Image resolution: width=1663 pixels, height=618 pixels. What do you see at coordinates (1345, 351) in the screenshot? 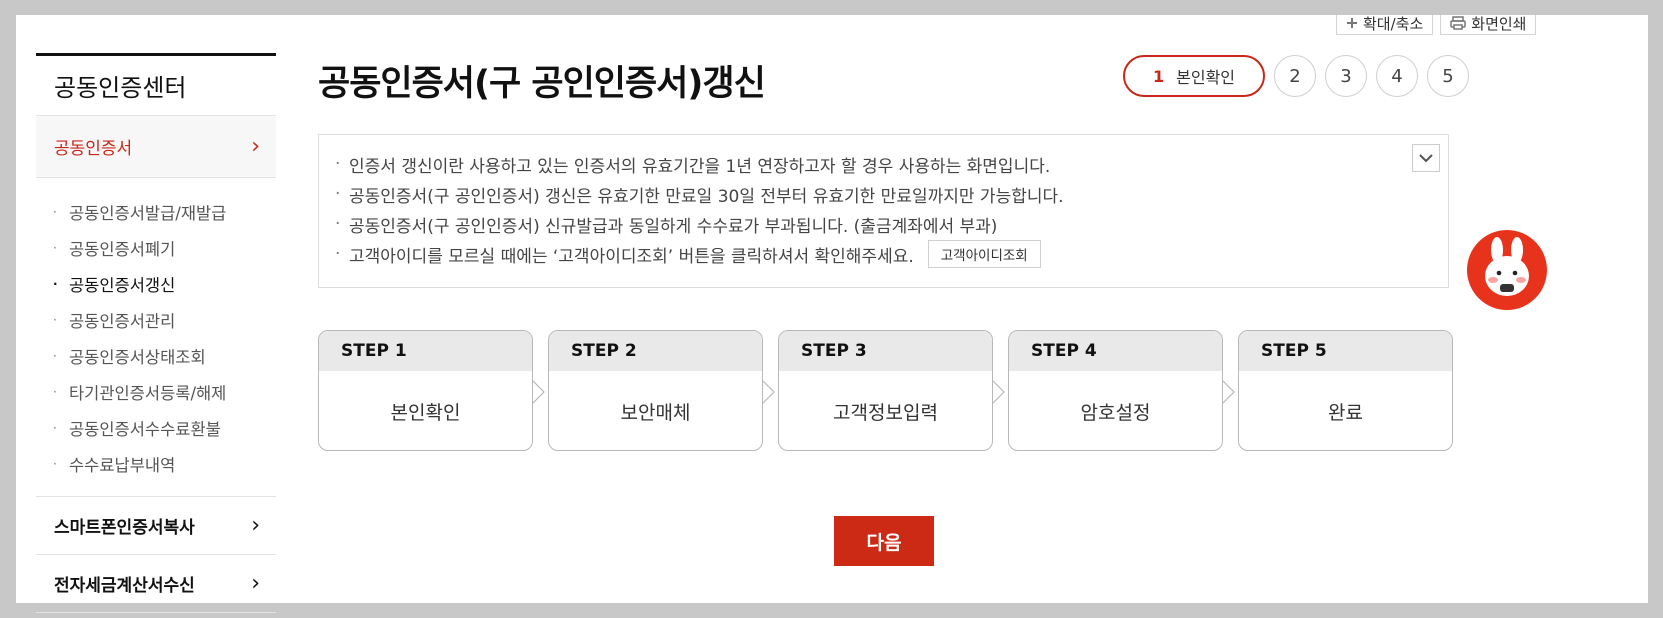
I see `step-number: STEP 5` at bounding box center [1345, 351].